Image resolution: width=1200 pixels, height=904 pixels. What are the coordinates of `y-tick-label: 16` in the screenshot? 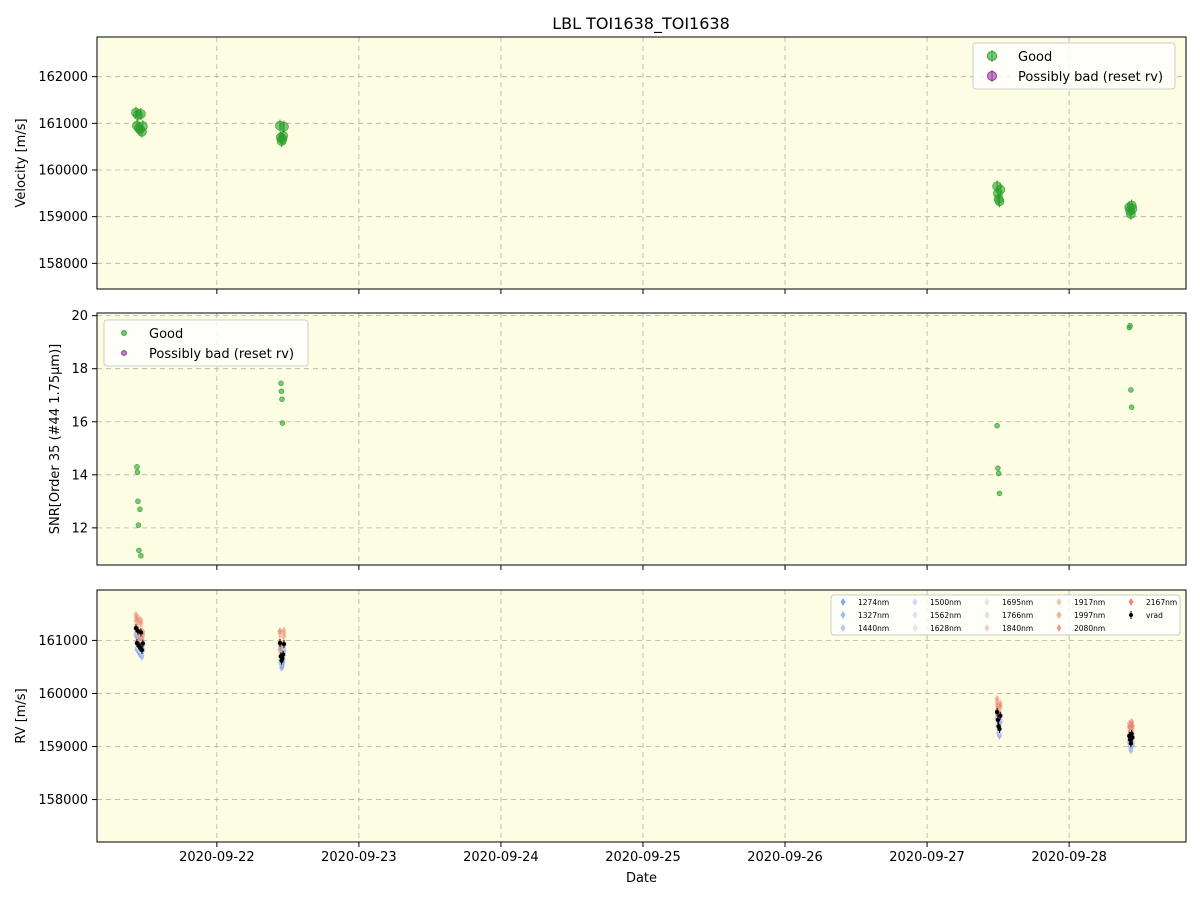 It's located at (79, 422).